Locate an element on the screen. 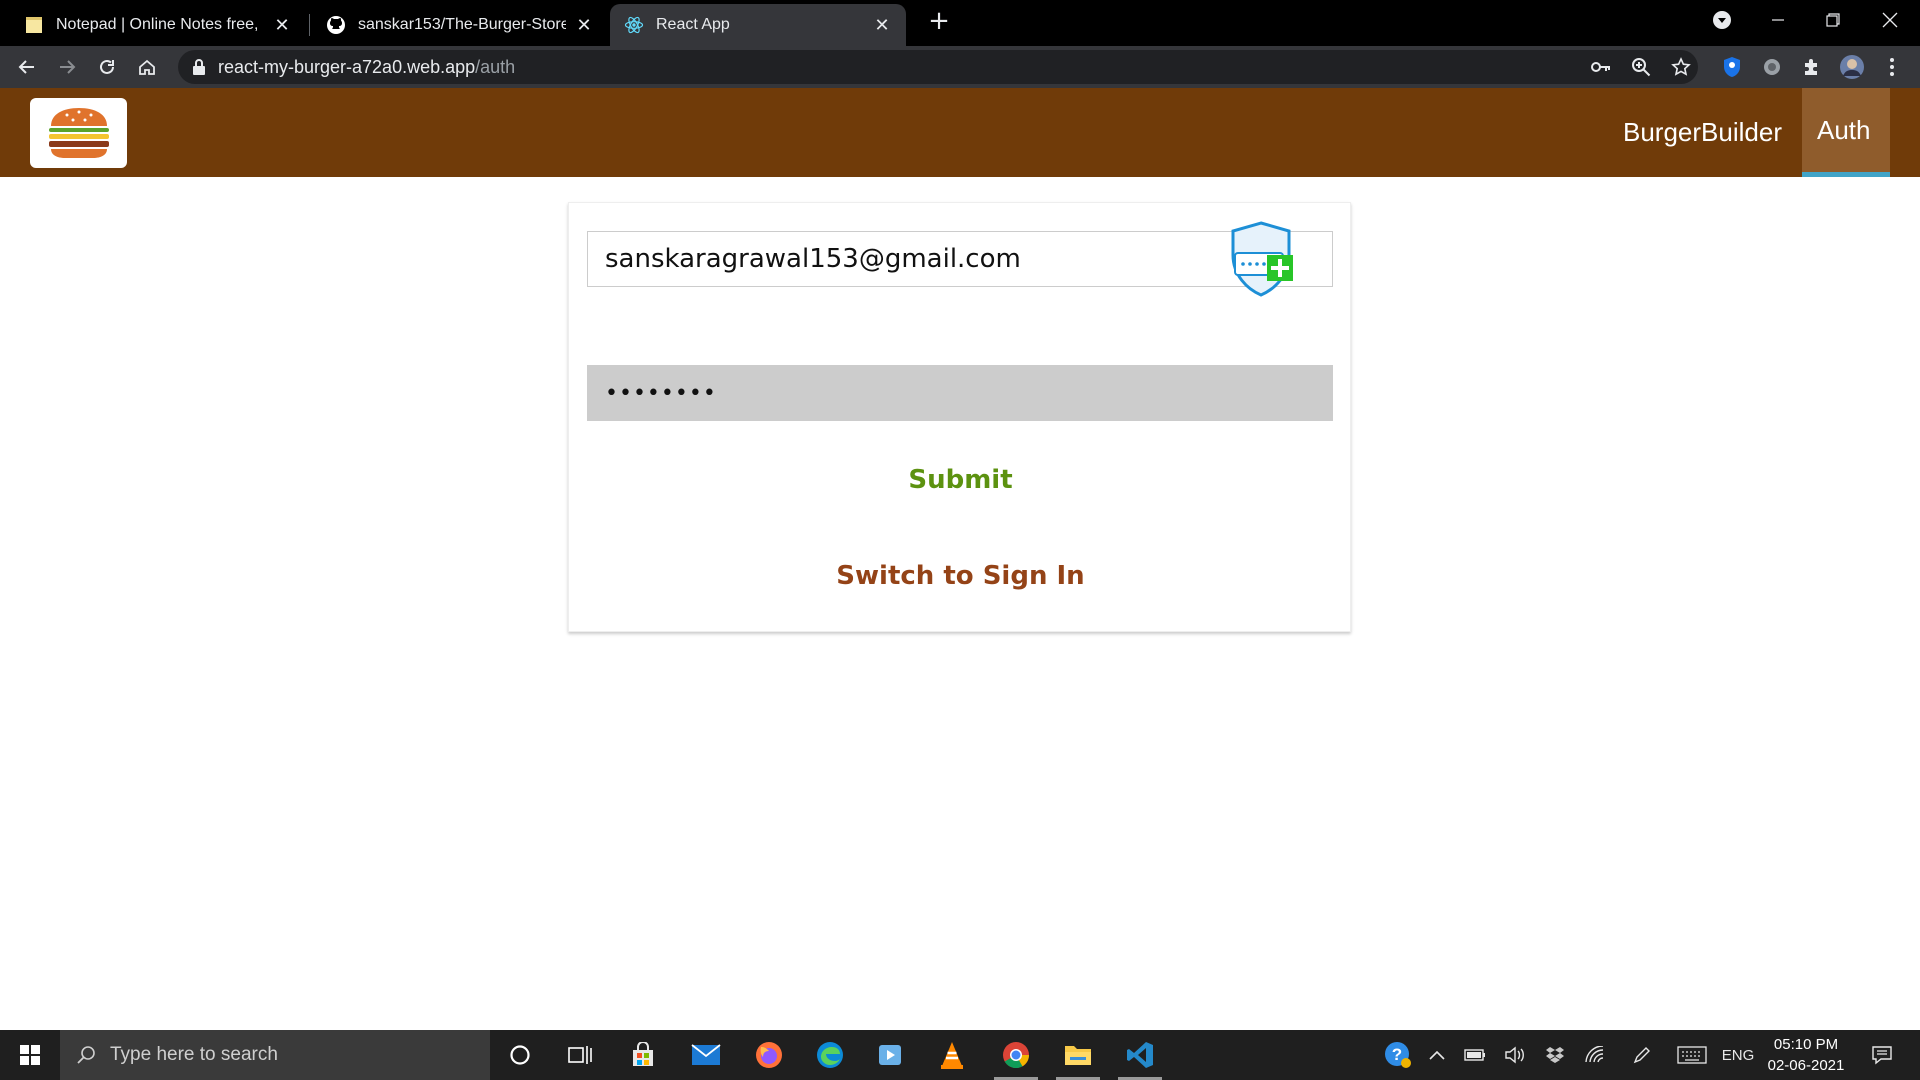 The width and height of the screenshot is (1920, 1080). chrome-icon is located at coordinates (1016, 1055).